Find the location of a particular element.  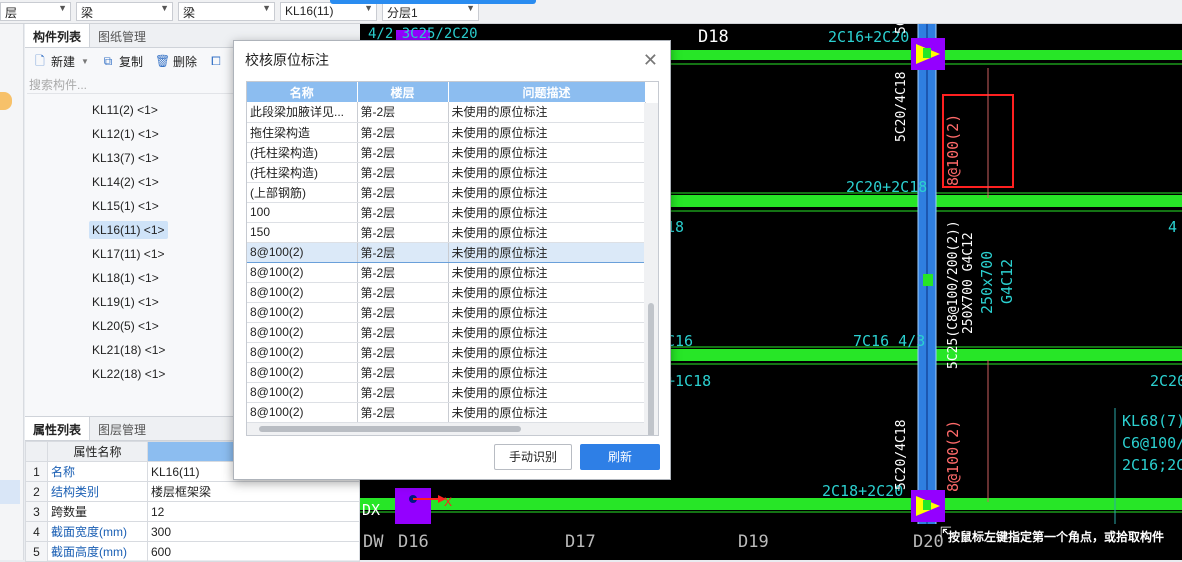

tab-layer-management: 图层管理 is located at coordinates (122, 428).